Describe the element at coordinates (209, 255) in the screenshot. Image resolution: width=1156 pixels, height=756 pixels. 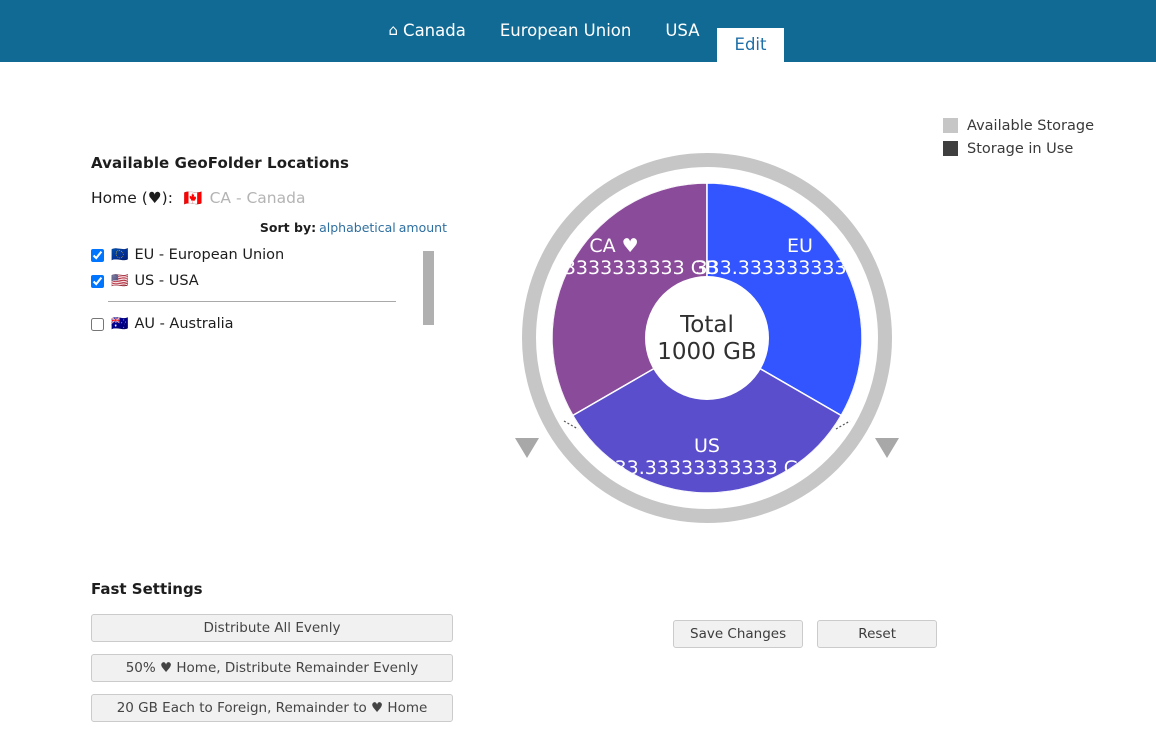
I see `list-item-label-eu: EU - European Union` at that location.